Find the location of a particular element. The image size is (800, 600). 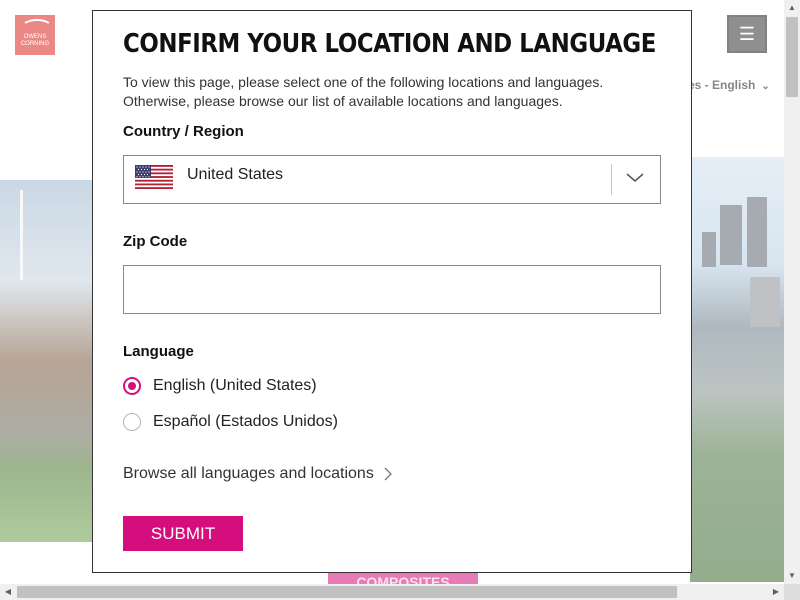

browse-link-label: Browse all languages and locations is located at coordinates (248, 473).